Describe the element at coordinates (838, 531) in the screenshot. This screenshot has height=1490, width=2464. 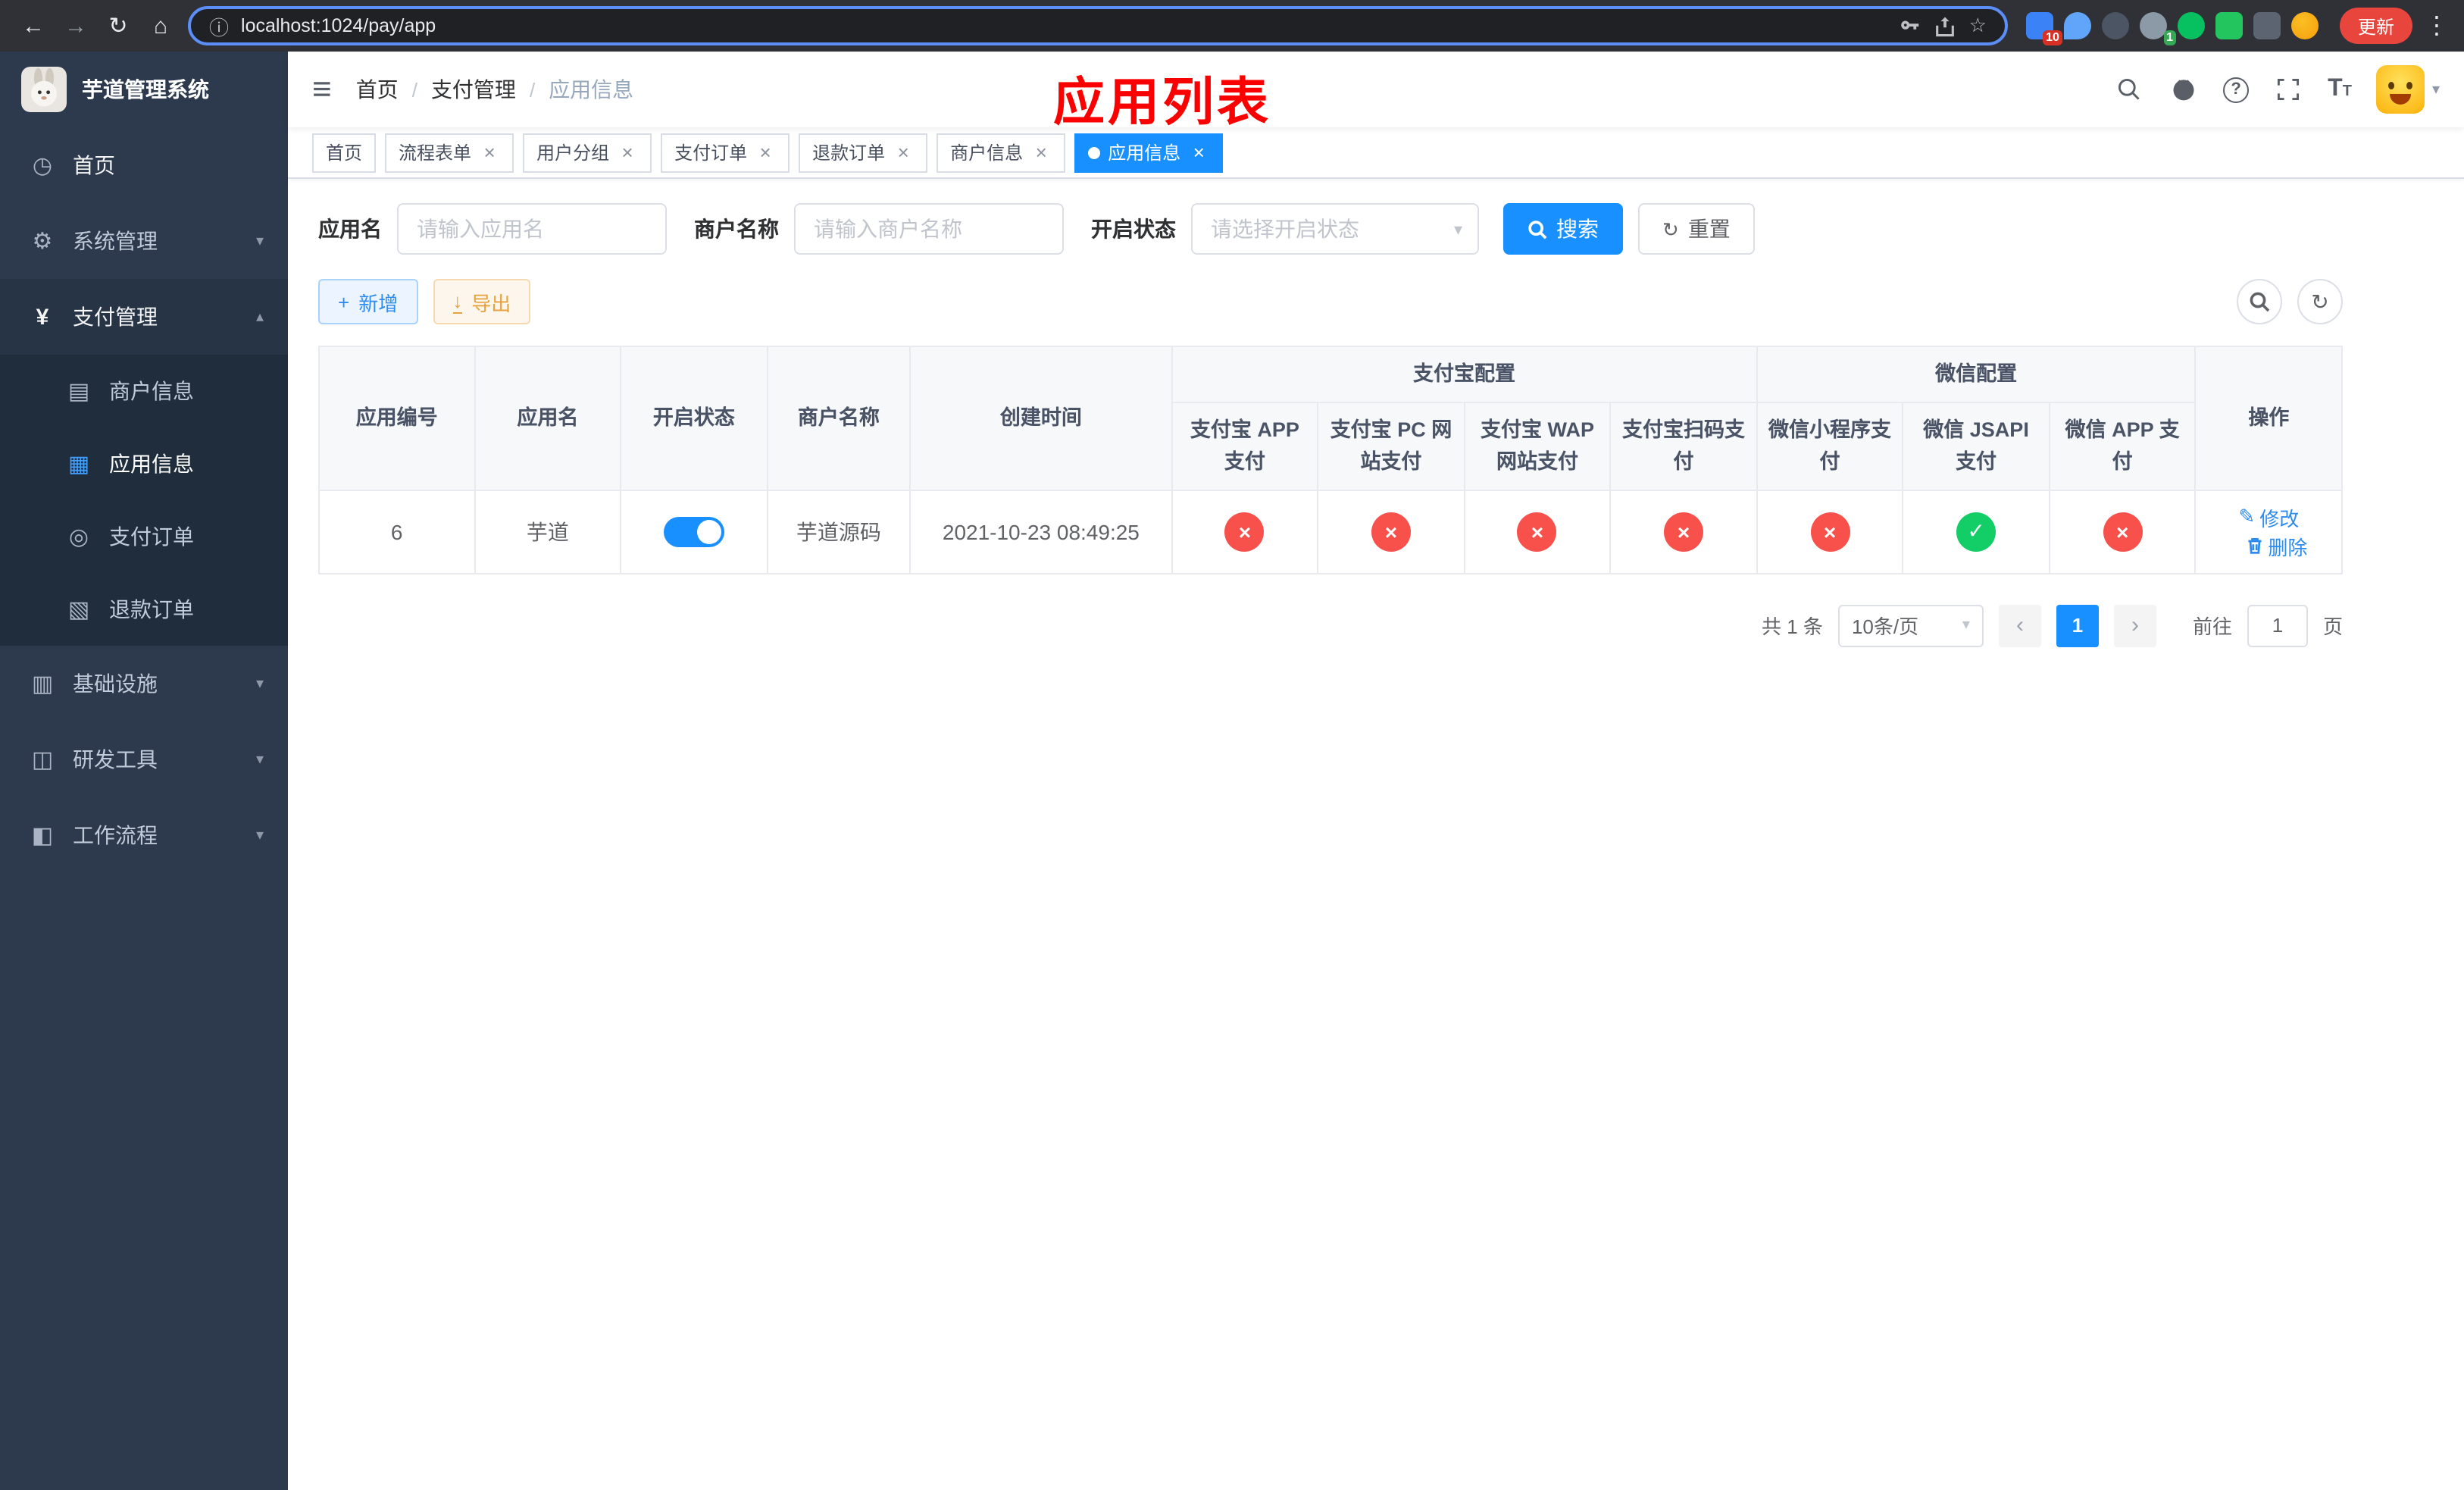
I see `cell-merchant: 芋道源码` at that location.